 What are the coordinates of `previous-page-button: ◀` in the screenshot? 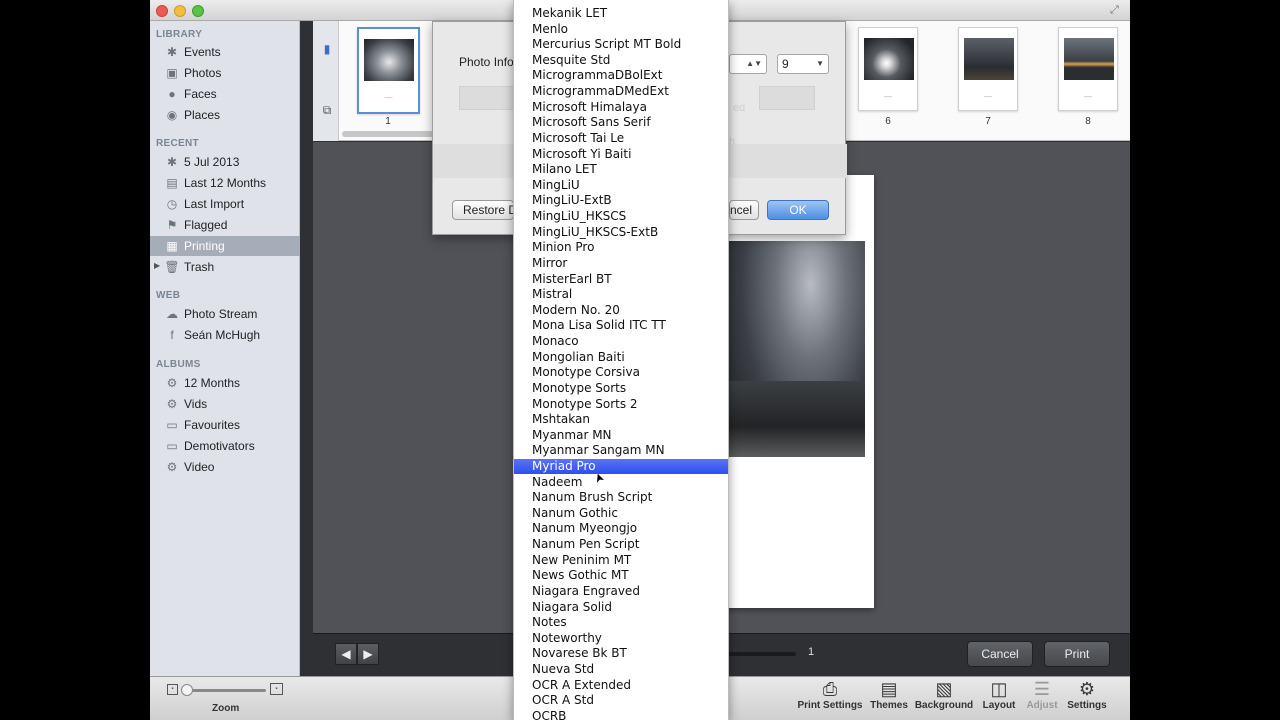 It's located at (346, 654).